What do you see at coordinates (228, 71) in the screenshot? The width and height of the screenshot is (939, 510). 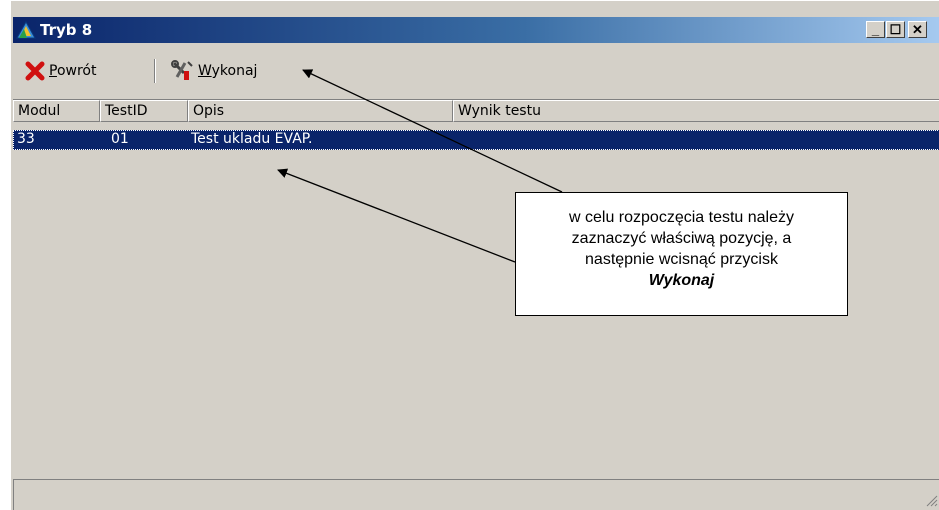 I see `execute-button-label: Wykonaj` at bounding box center [228, 71].